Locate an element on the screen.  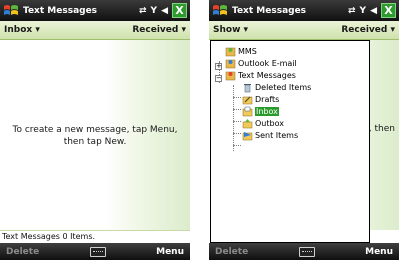
outlook-account-icon is located at coordinates (230, 63).